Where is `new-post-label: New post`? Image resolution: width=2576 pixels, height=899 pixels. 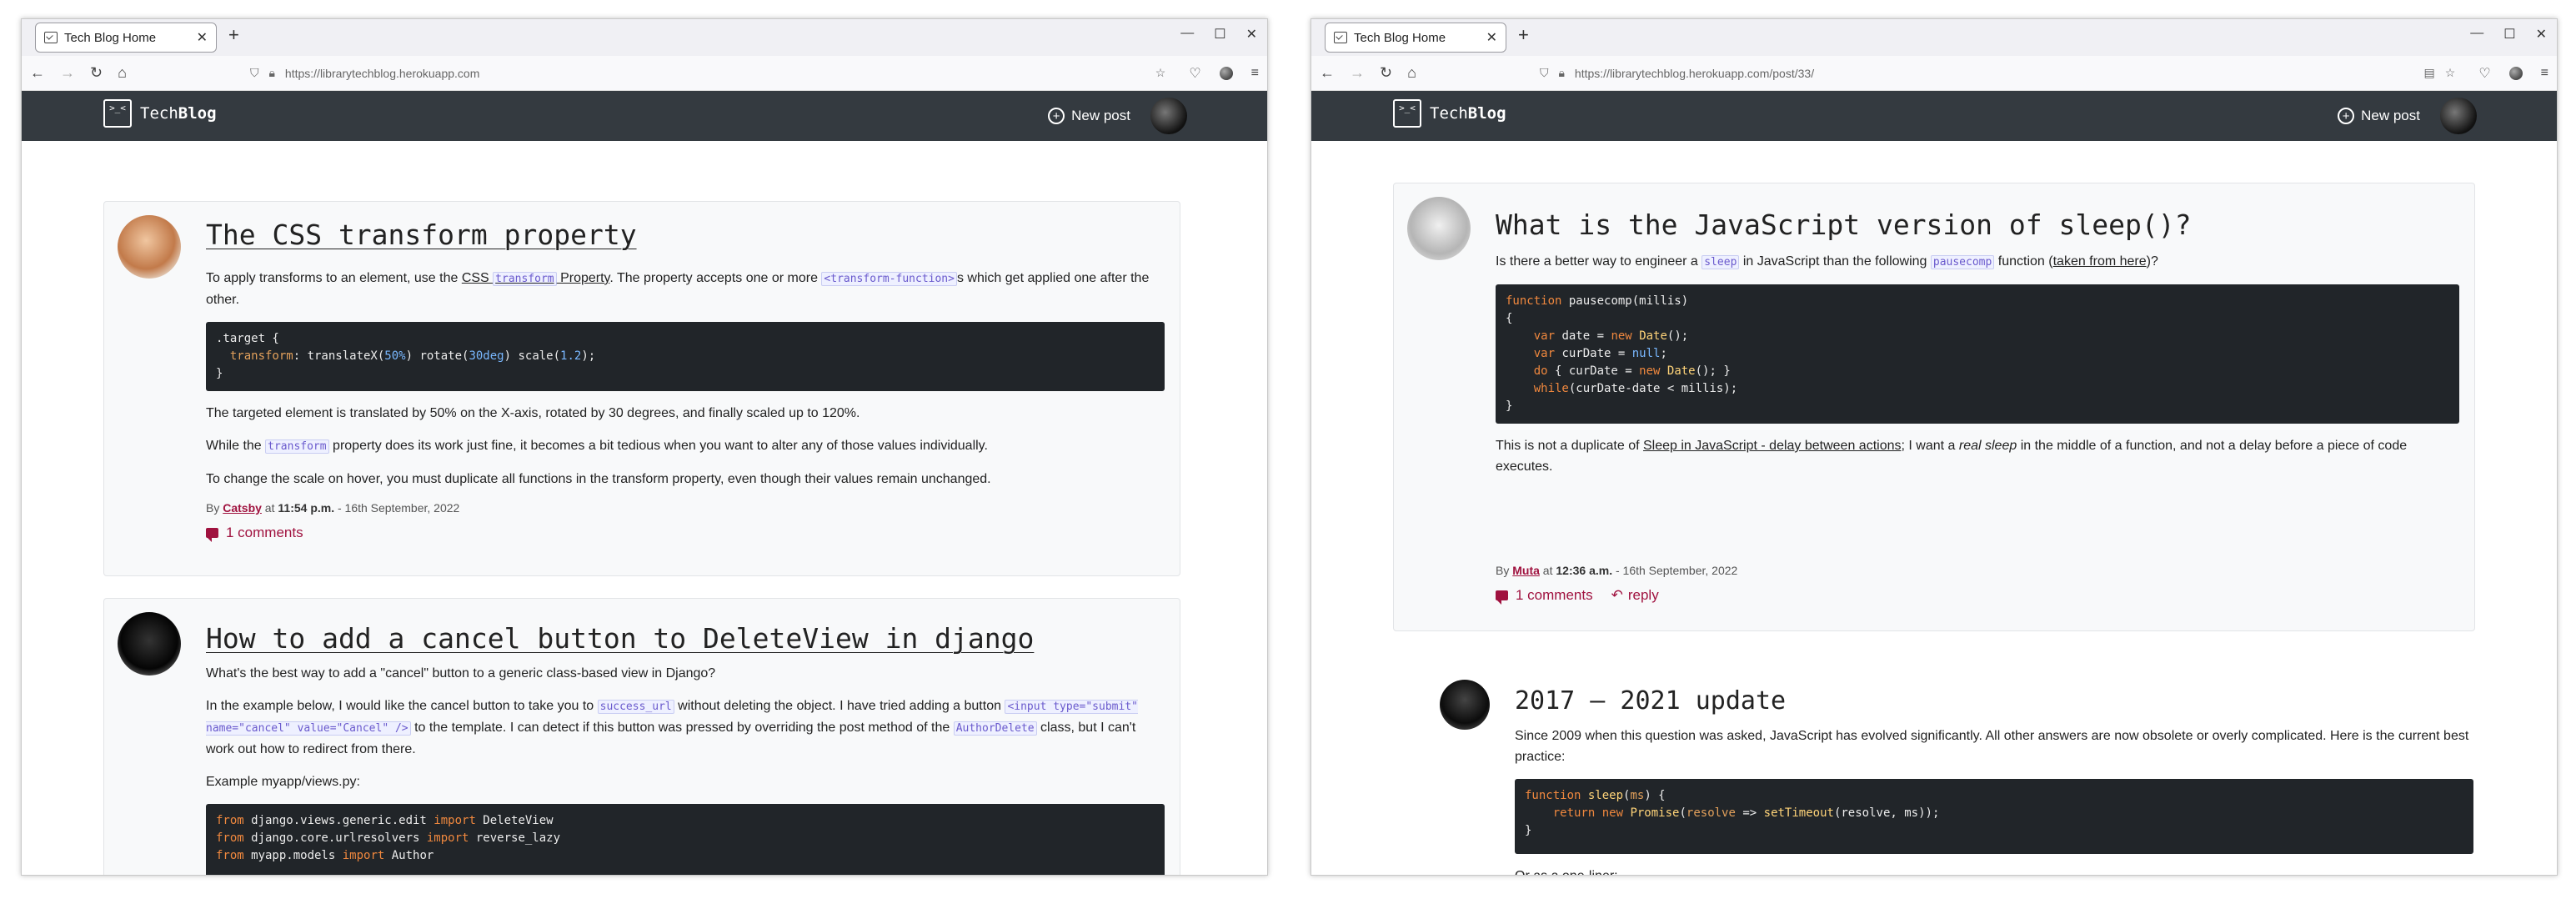
new-post-label: New post is located at coordinates (1100, 115).